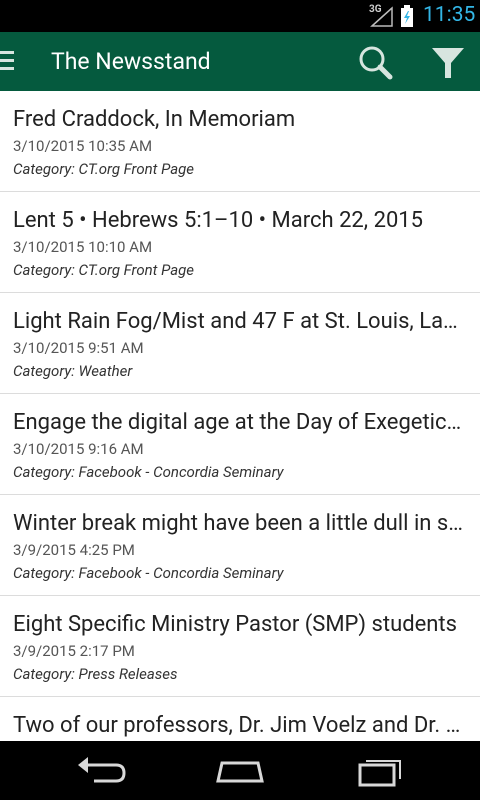  I want to click on status-bar: 3G 11:35, so click(240, 16).